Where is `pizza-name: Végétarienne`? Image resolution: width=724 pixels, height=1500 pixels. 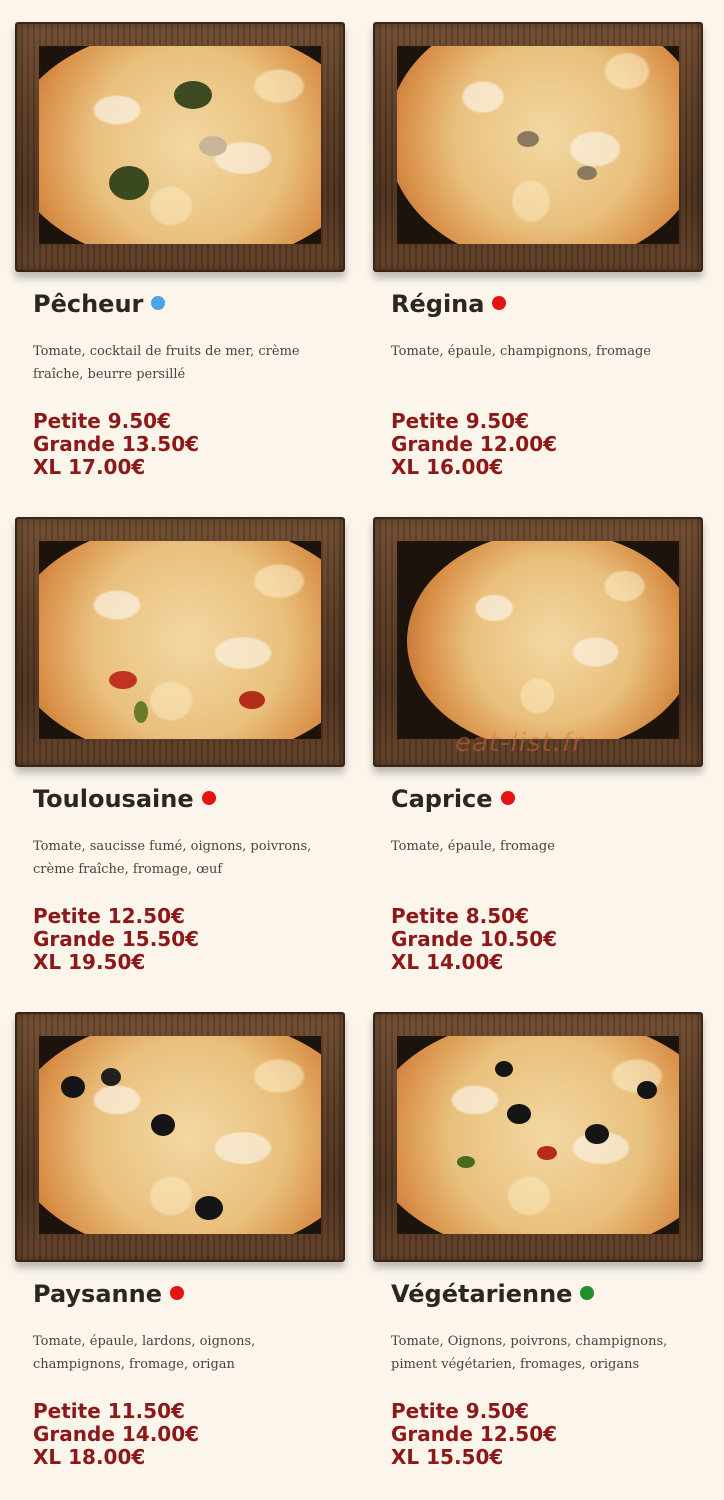
pizza-name: Végétarienne is located at coordinates (493, 1294).